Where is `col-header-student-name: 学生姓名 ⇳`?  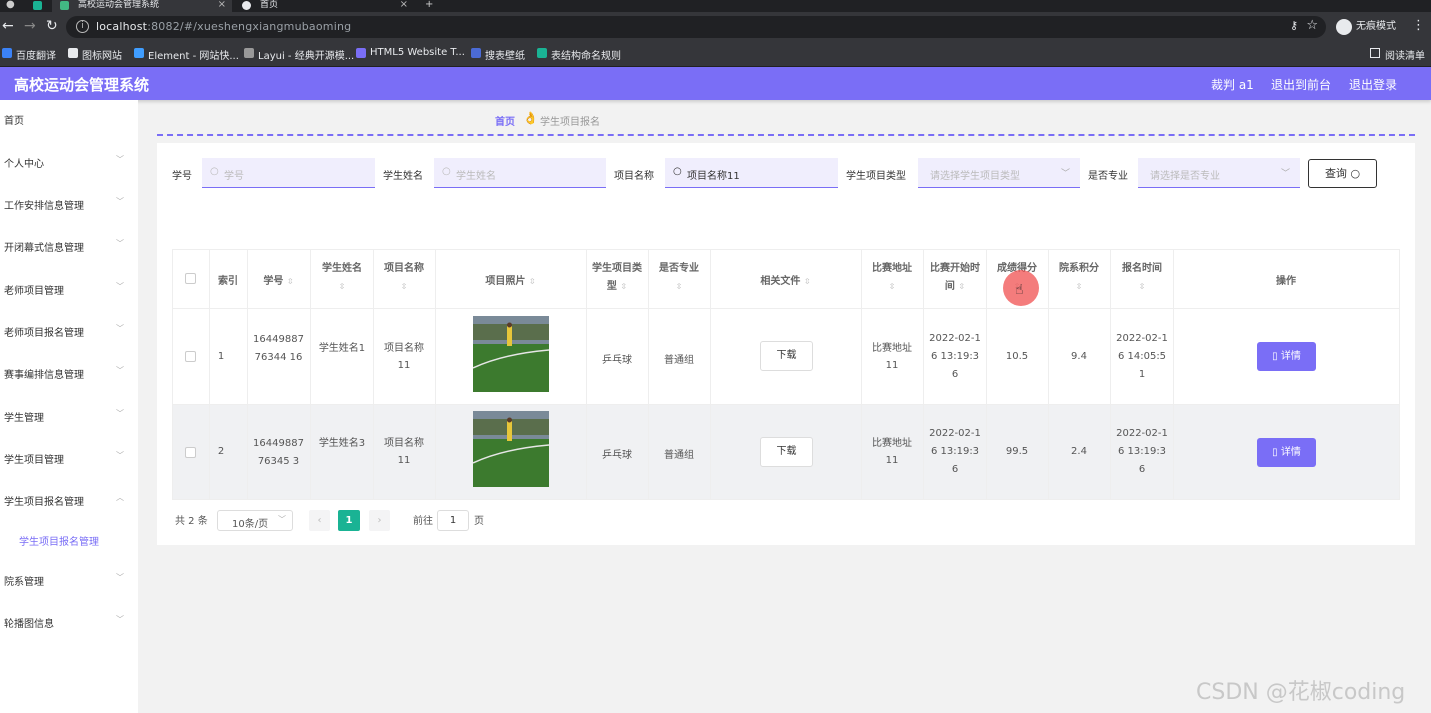 col-header-student-name: 学生姓名 ⇳ is located at coordinates (342, 278).